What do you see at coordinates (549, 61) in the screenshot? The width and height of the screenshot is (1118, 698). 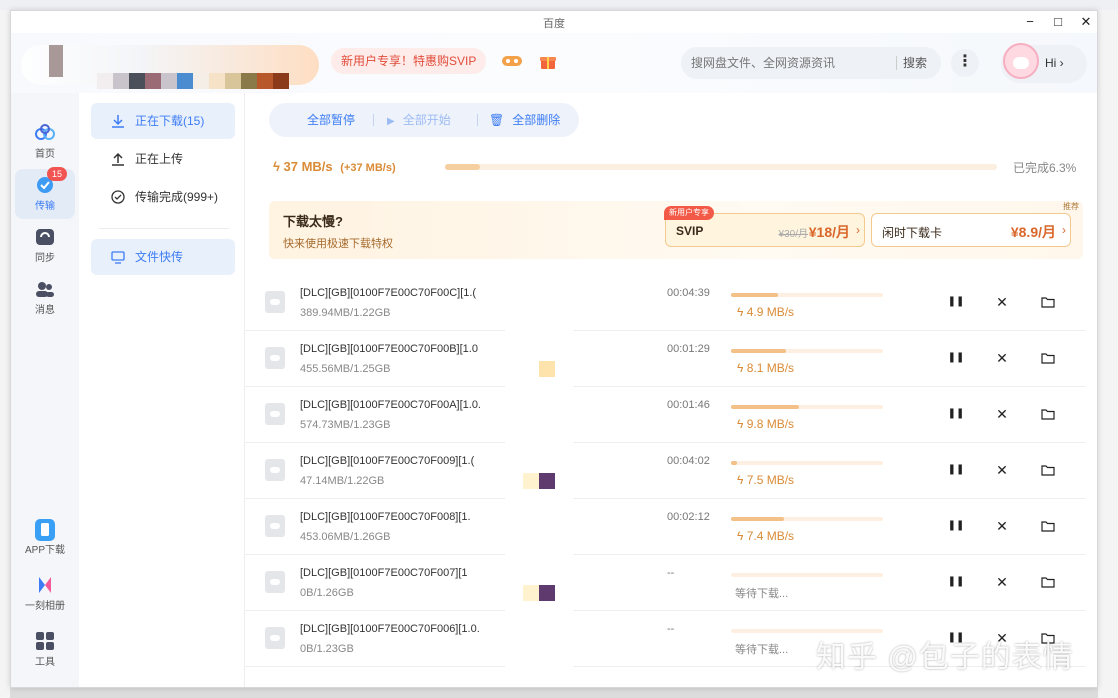 I see `gift-icon` at bounding box center [549, 61].